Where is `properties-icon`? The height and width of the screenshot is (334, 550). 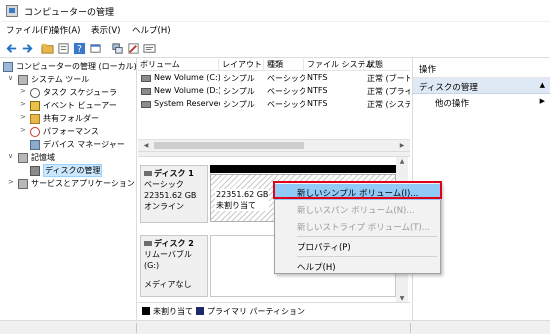
properties-icon is located at coordinates (63, 48).